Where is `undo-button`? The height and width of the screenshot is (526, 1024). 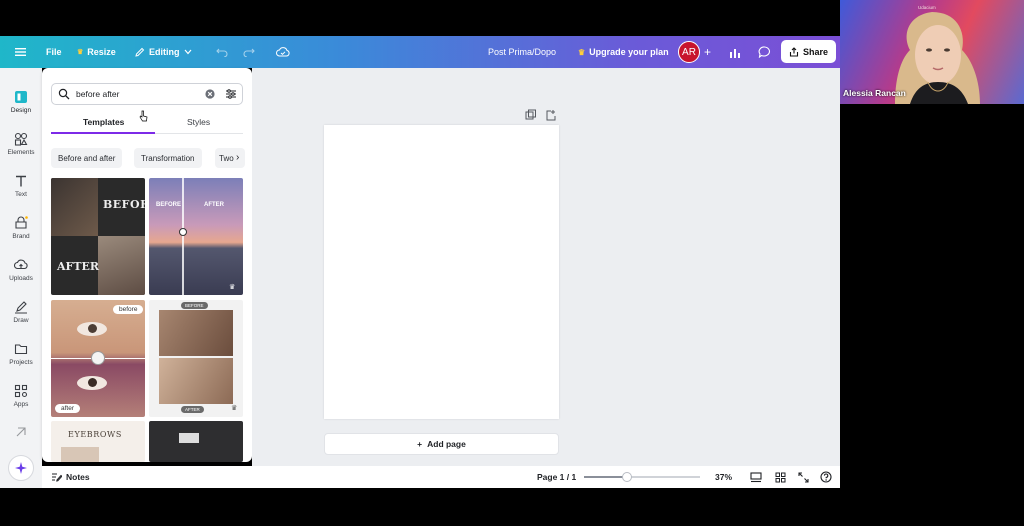 undo-button is located at coordinates (222, 52).